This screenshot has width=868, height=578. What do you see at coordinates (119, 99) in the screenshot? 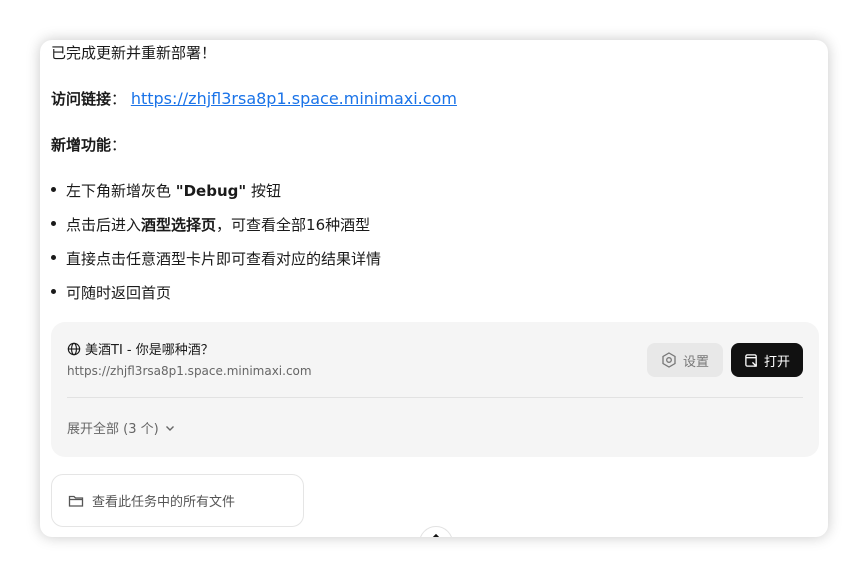
I see `access-colon: ：` at bounding box center [119, 99].